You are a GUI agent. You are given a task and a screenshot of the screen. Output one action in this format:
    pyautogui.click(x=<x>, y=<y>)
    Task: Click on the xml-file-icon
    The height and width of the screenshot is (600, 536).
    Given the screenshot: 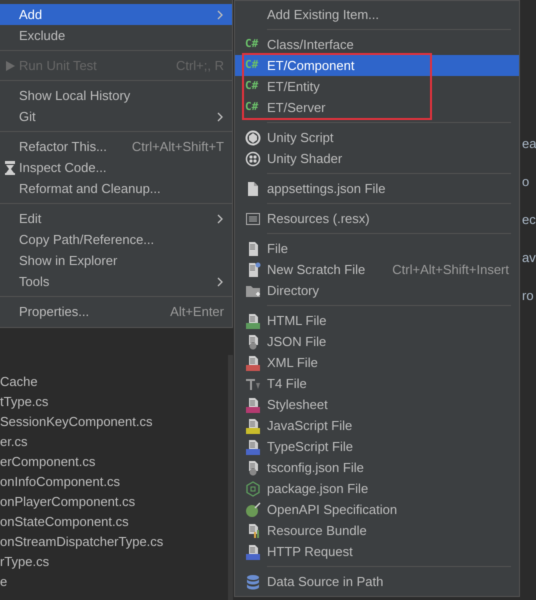 What is the action you would take?
    pyautogui.click(x=253, y=362)
    